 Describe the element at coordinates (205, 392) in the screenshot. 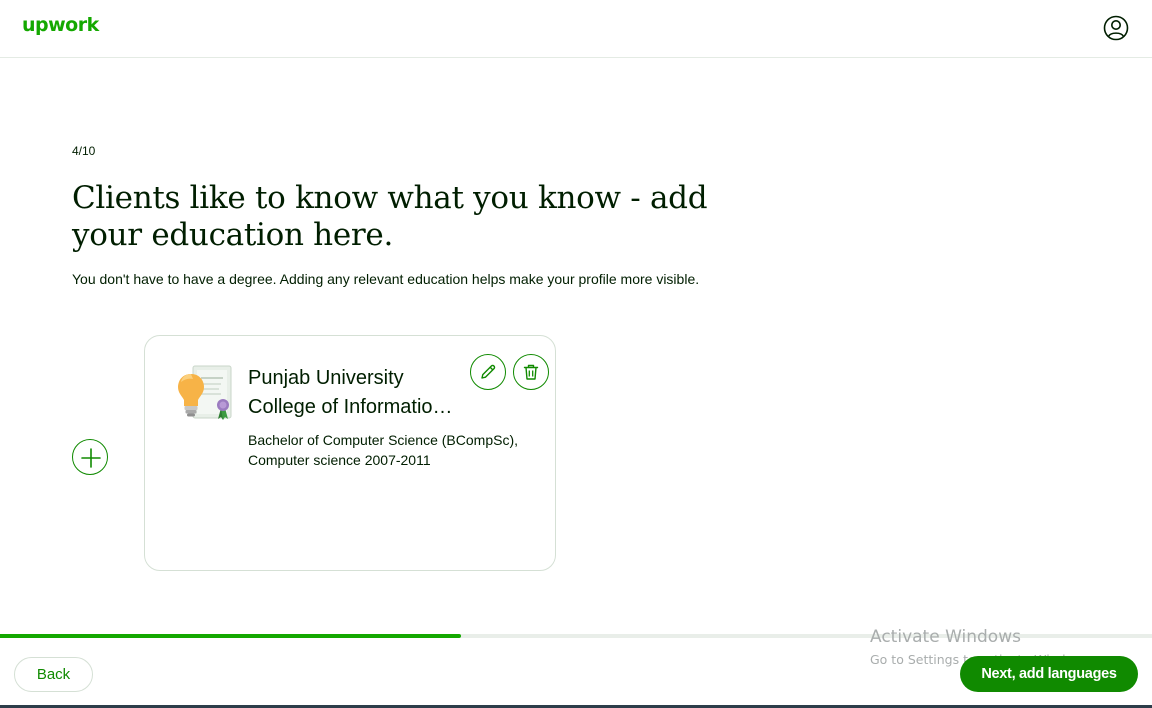

I see `education-certificate-lightbulb-icon` at that location.